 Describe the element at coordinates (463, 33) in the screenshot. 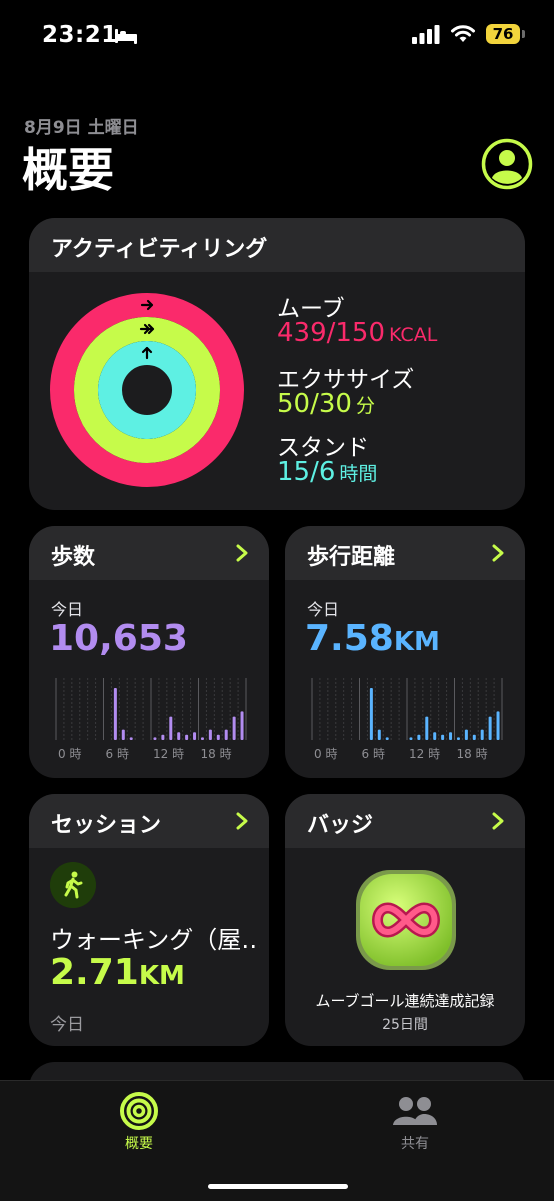

I see `wifi-icon` at that location.